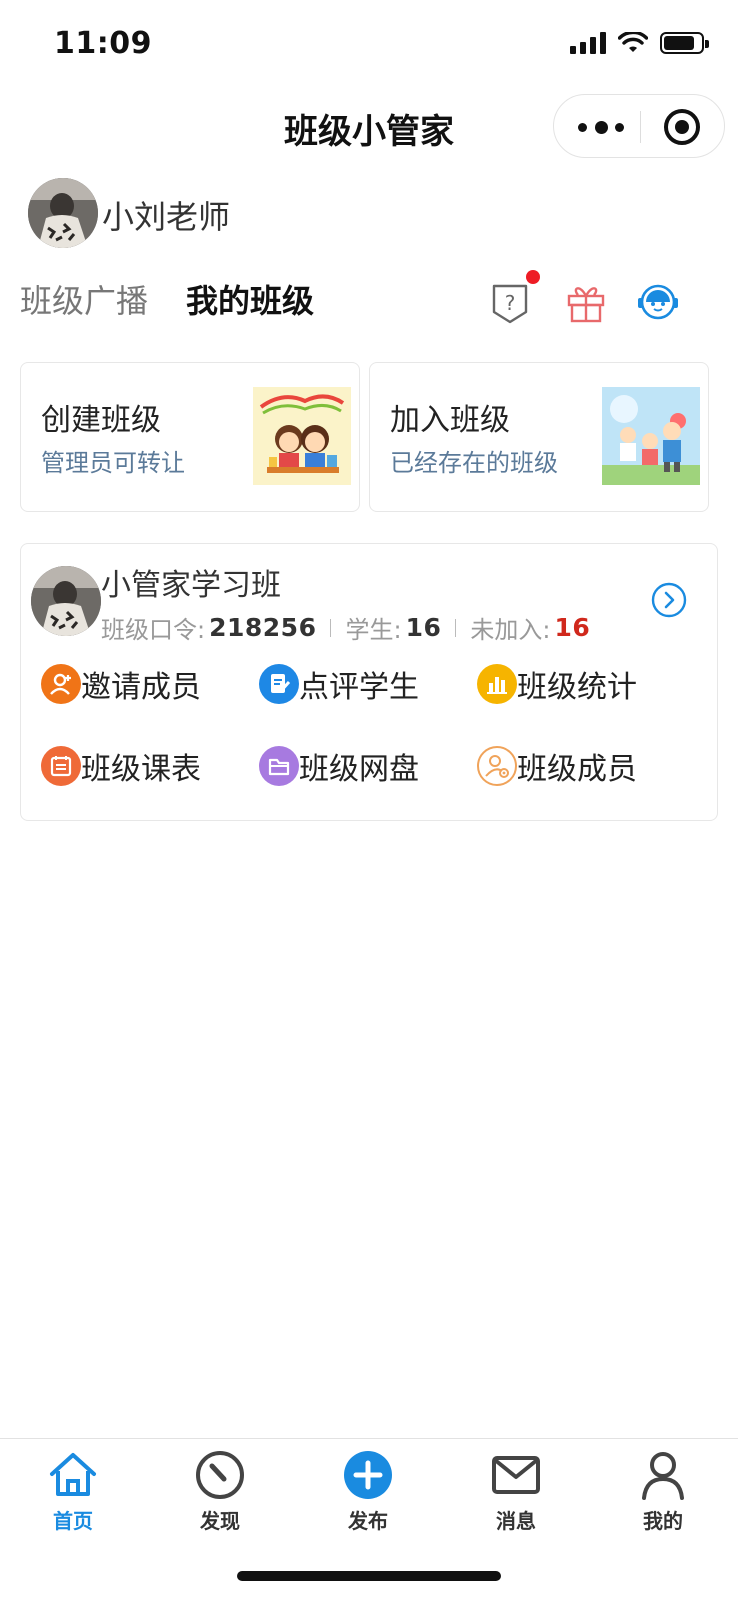  What do you see at coordinates (63, 213) in the screenshot?
I see `user-avatar` at bounding box center [63, 213].